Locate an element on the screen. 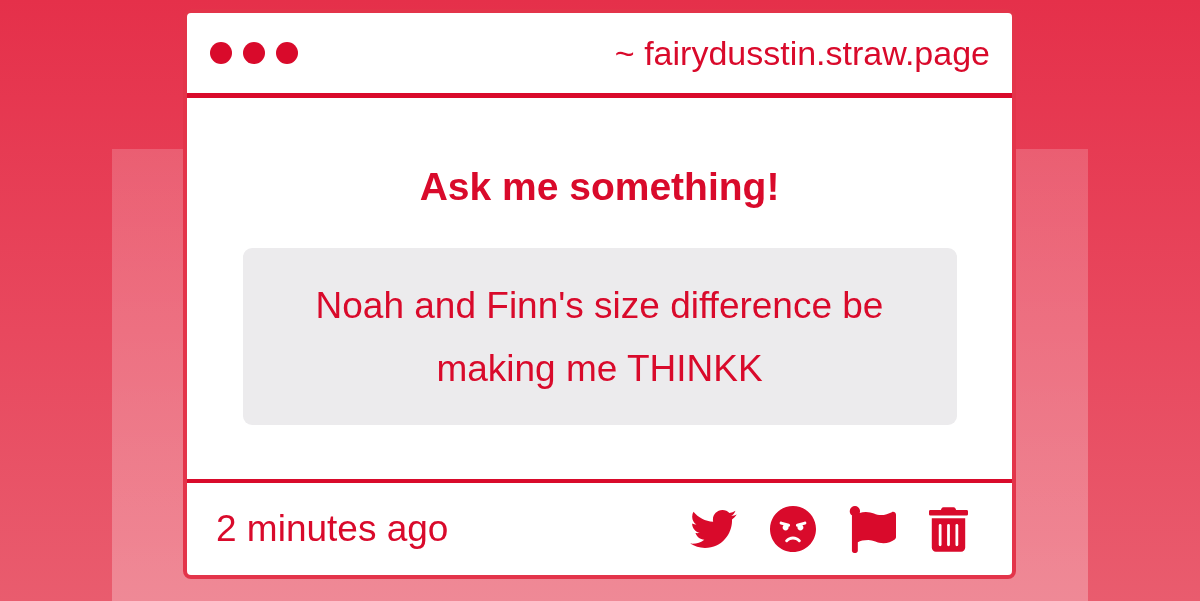 The height and width of the screenshot is (601, 1200). timestamp-text: 2 minutes ago is located at coordinates (332, 529).